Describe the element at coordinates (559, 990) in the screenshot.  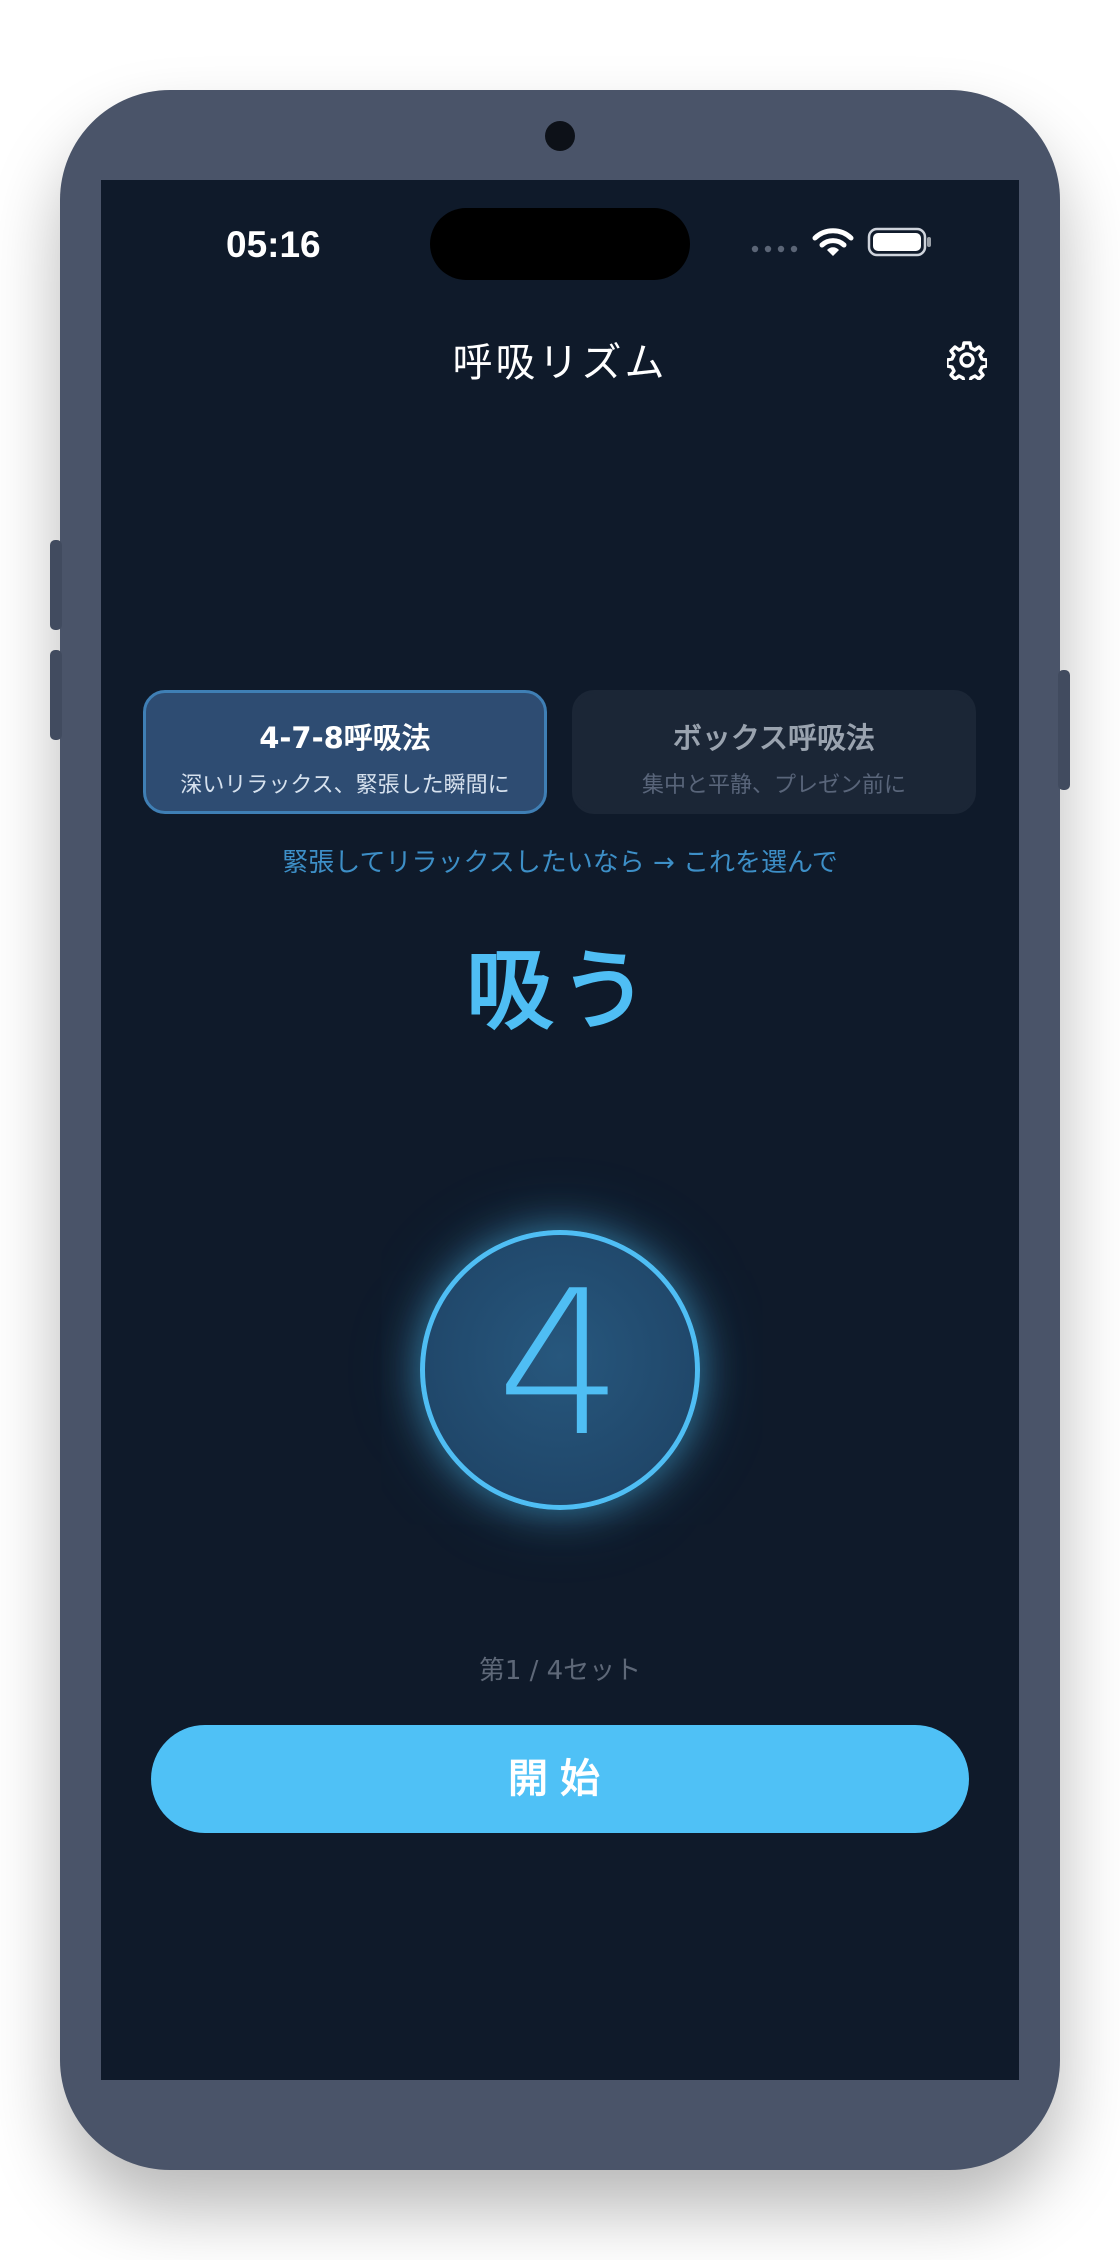
I see `breath-phase-label: 吸う` at that location.